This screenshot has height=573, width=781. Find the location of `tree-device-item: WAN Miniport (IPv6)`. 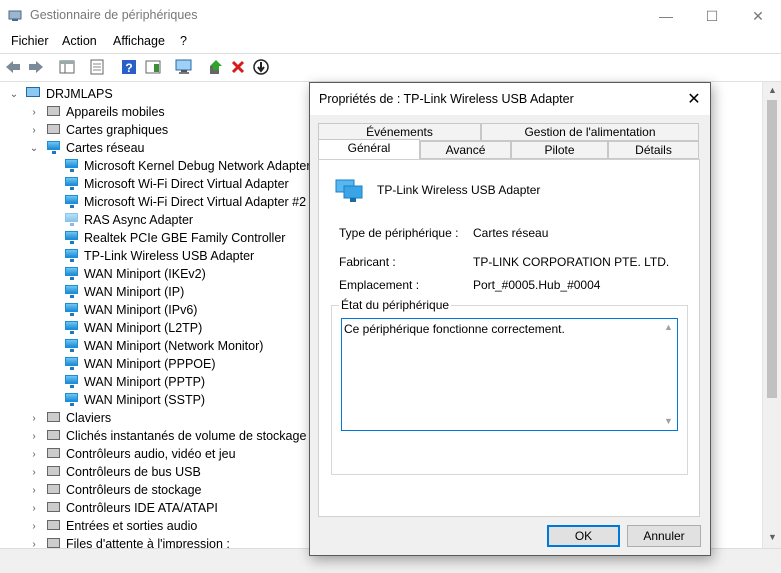

tree-device-item: WAN Miniport (IPv6) is located at coordinates (130, 310).